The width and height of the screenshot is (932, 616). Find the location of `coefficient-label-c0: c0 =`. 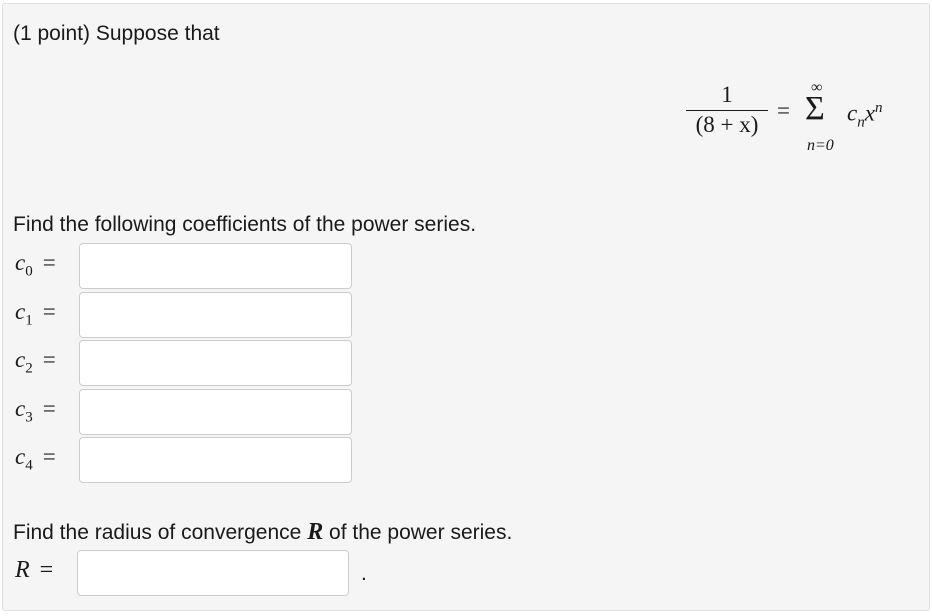

coefficient-label-c0: c0 = is located at coordinates (35, 265).